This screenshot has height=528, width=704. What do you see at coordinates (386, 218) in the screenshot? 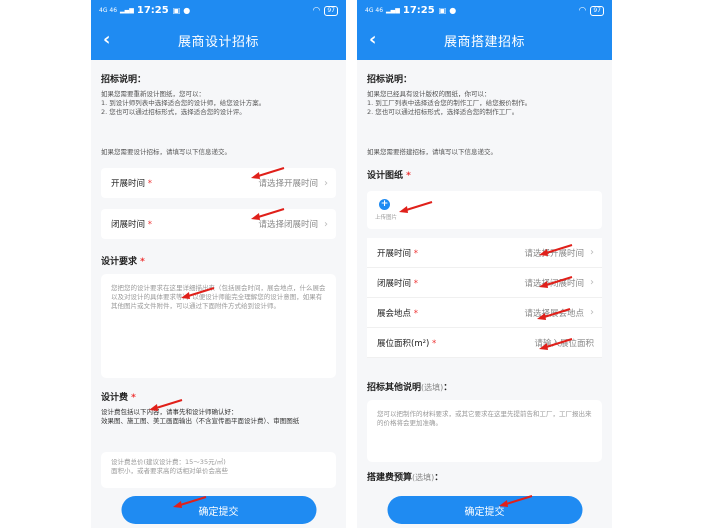
I see `upload-label: 上传图片` at bounding box center [386, 218].